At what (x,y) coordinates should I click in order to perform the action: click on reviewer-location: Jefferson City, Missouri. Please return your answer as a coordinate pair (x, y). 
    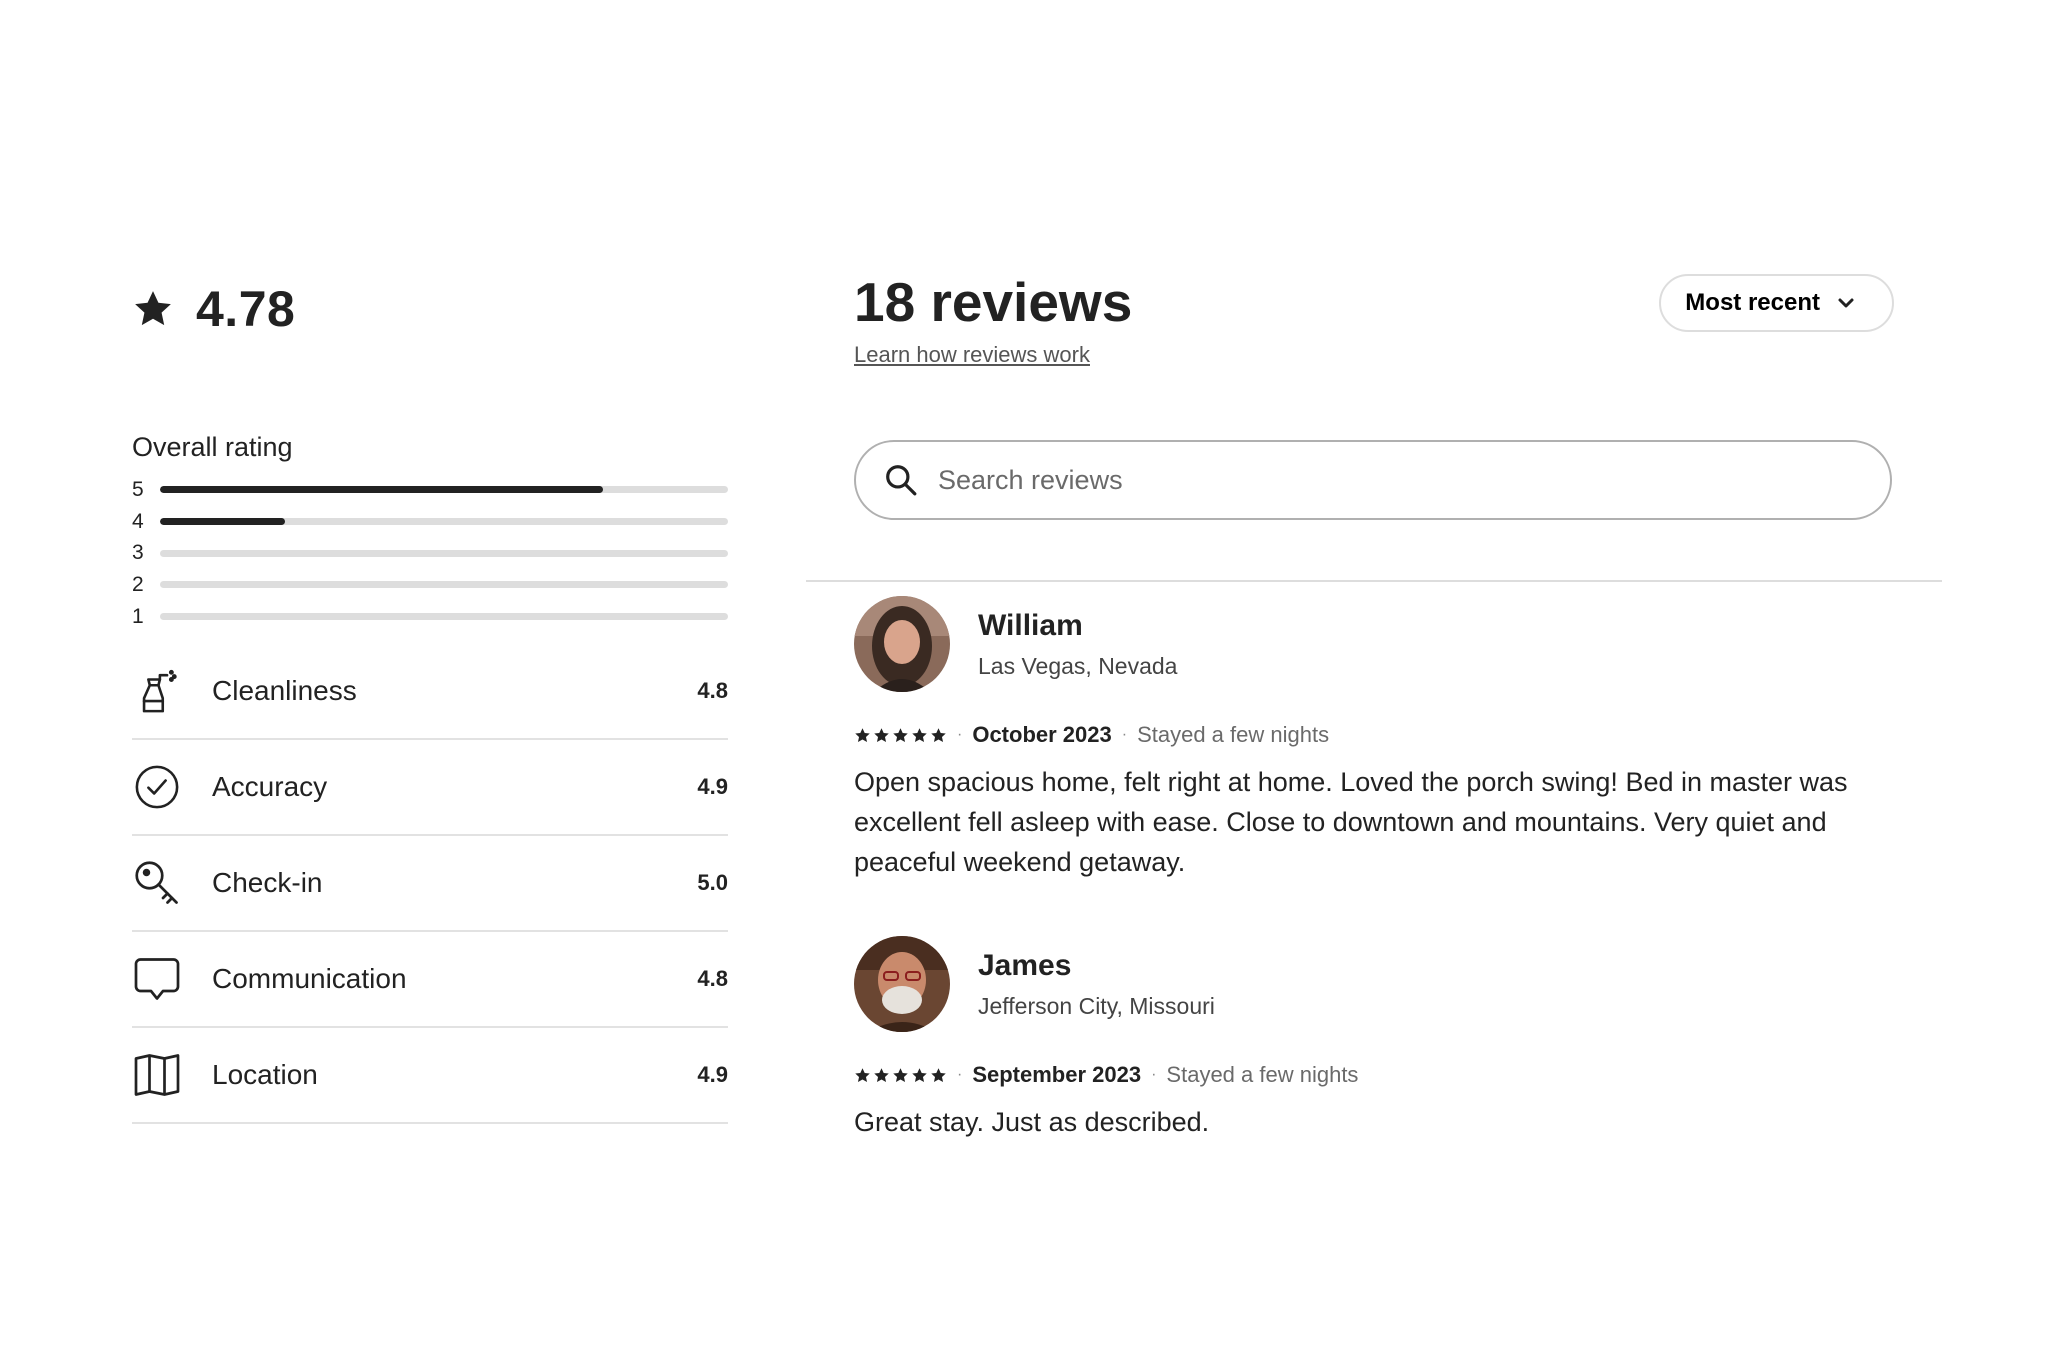
    Looking at the image, I should click on (1096, 1005).